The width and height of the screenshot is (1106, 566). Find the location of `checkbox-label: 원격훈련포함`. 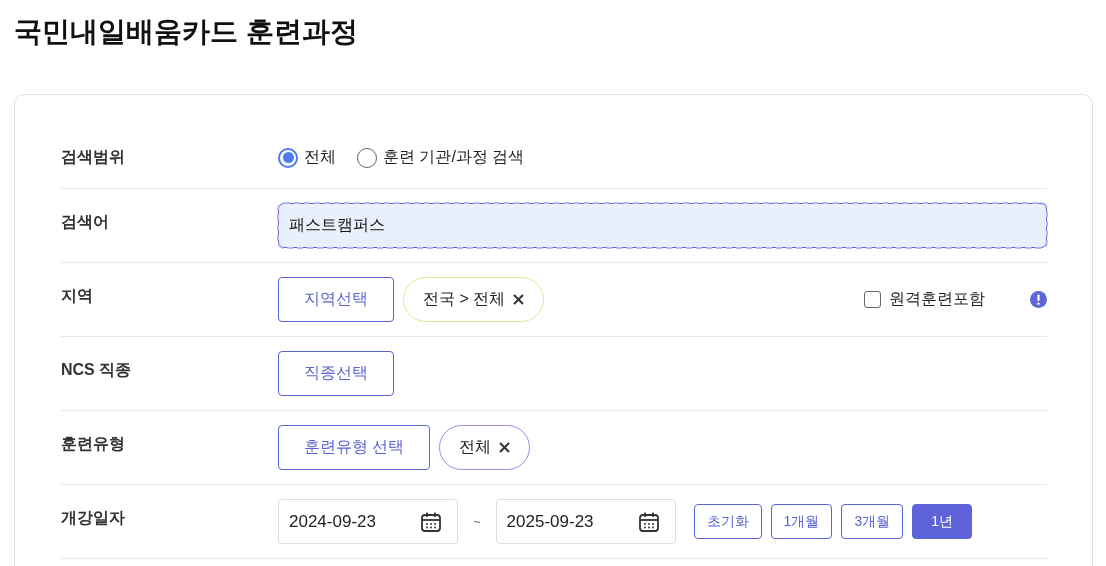

checkbox-label: 원격훈련포함 is located at coordinates (924, 299).